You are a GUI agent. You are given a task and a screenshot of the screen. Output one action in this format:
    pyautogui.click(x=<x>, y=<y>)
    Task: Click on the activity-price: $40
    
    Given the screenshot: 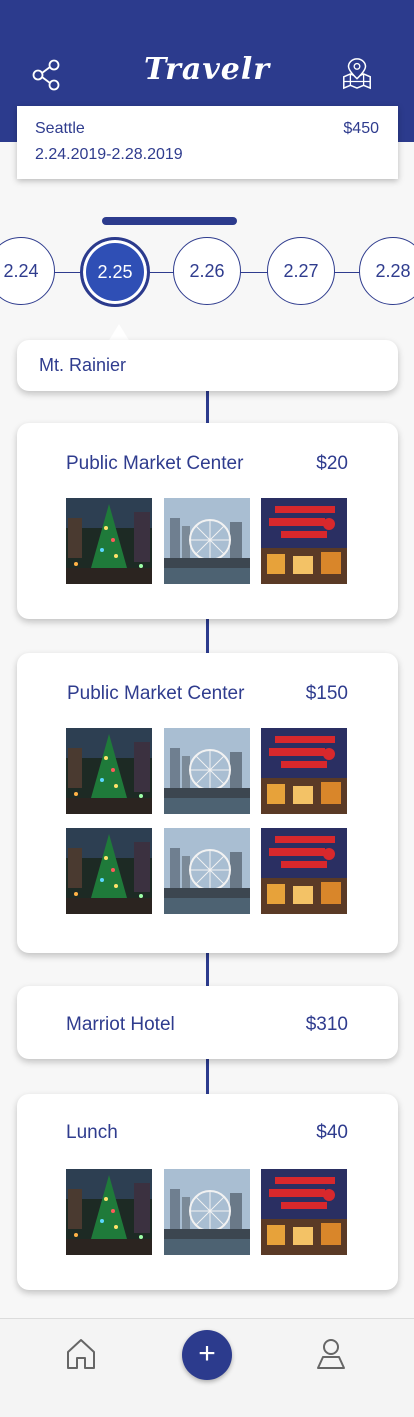 What is the action you would take?
    pyautogui.click(x=332, y=1132)
    